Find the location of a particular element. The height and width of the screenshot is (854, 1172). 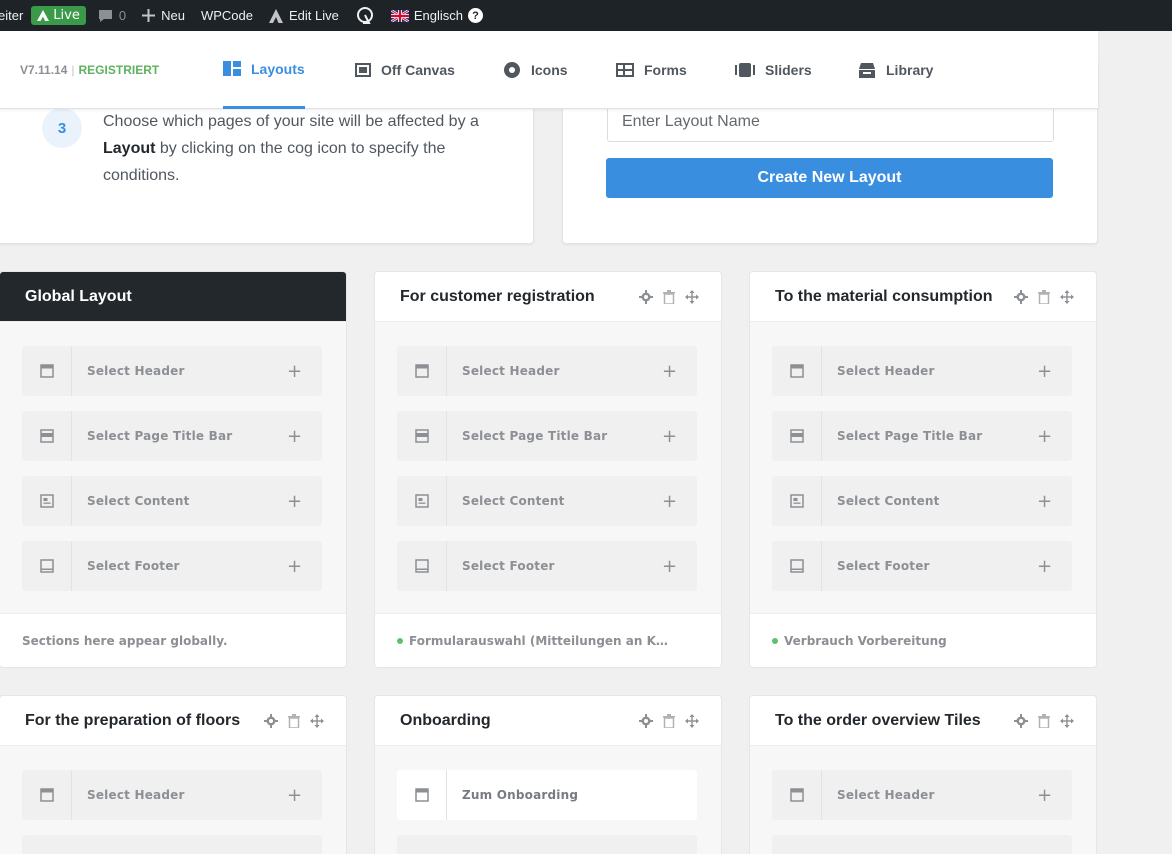

section-label: Select Header is located at coordinates (511, 371).